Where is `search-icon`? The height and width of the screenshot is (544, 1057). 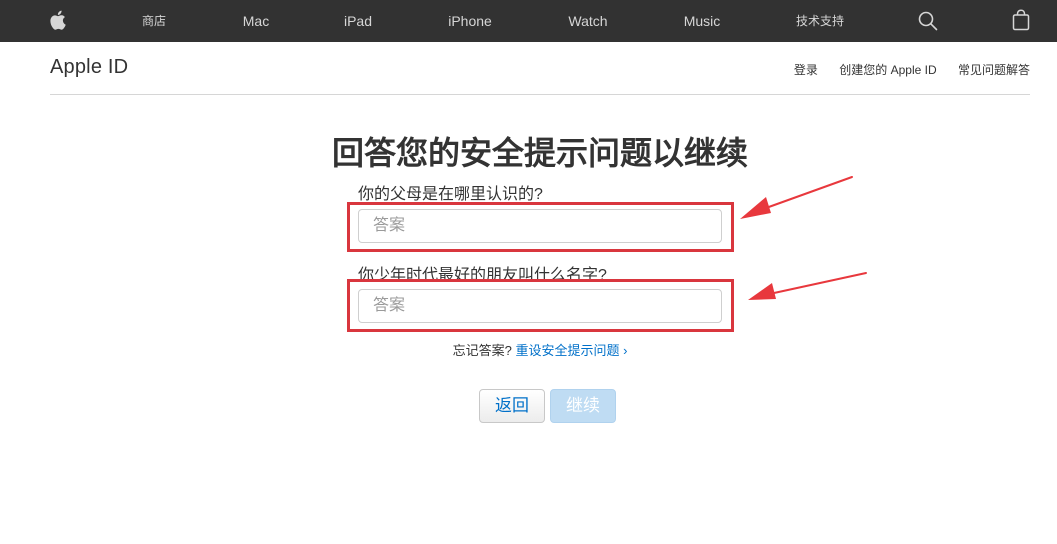 search-icon is located at coordinates (928, 23).